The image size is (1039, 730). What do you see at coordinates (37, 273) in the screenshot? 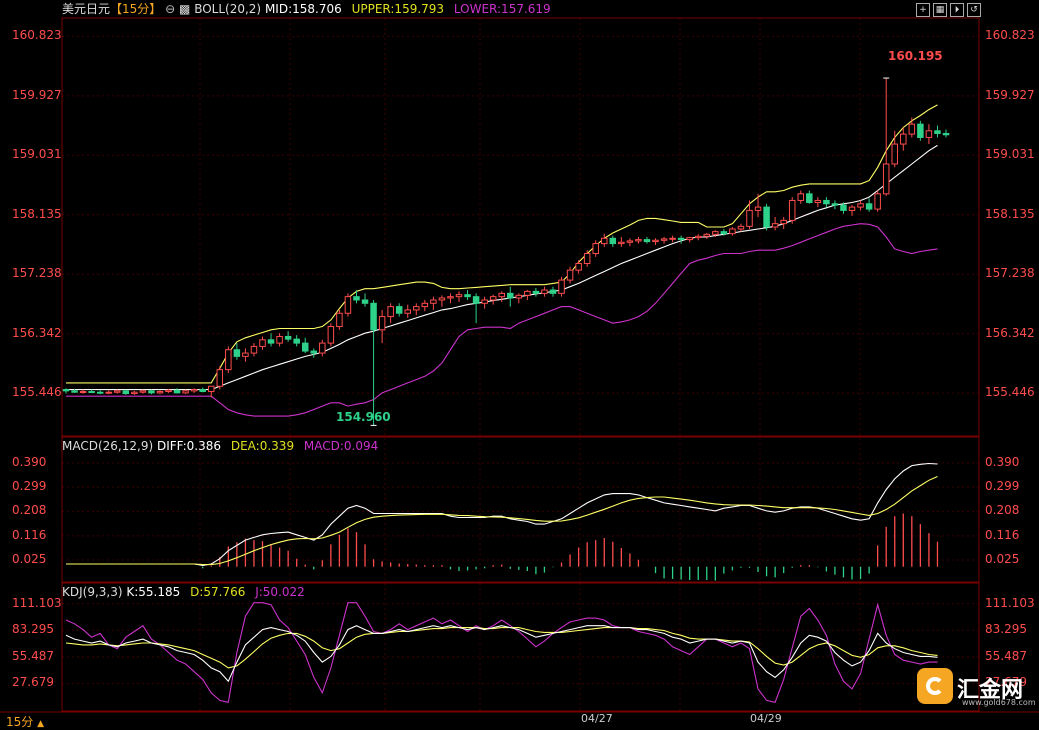
I see `price-tick-label-left: 157.238` at bounding box center [37, 273].